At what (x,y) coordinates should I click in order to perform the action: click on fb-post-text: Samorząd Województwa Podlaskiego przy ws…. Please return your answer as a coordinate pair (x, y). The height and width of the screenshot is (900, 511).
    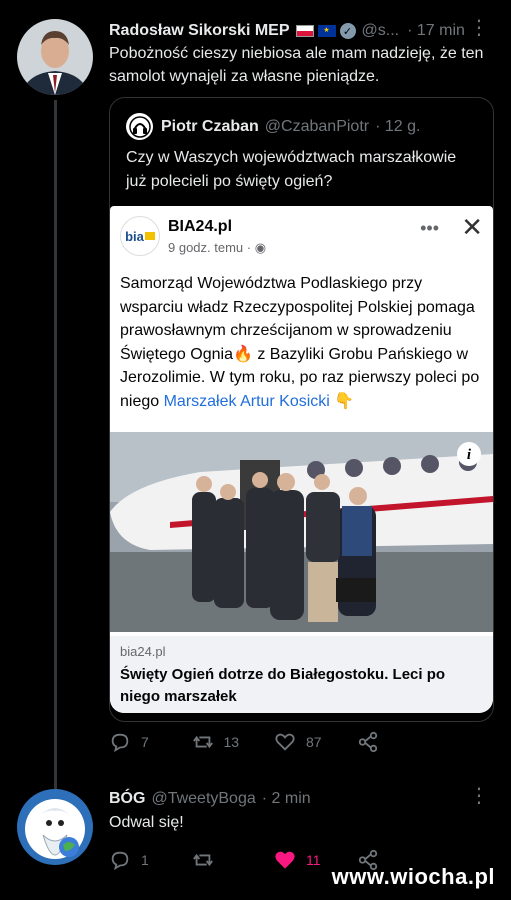
    Looking at the image, I should click on (300, 342).